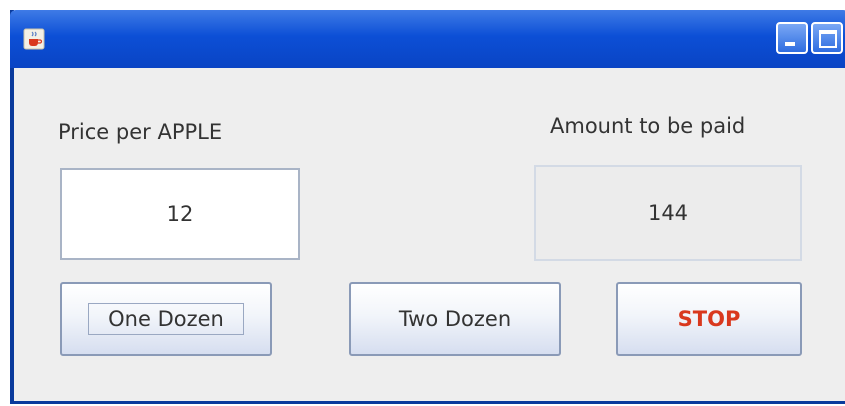  Describe the element at coordinates (792, 38) in the screenshot. I see `minimize-icon` at that location.